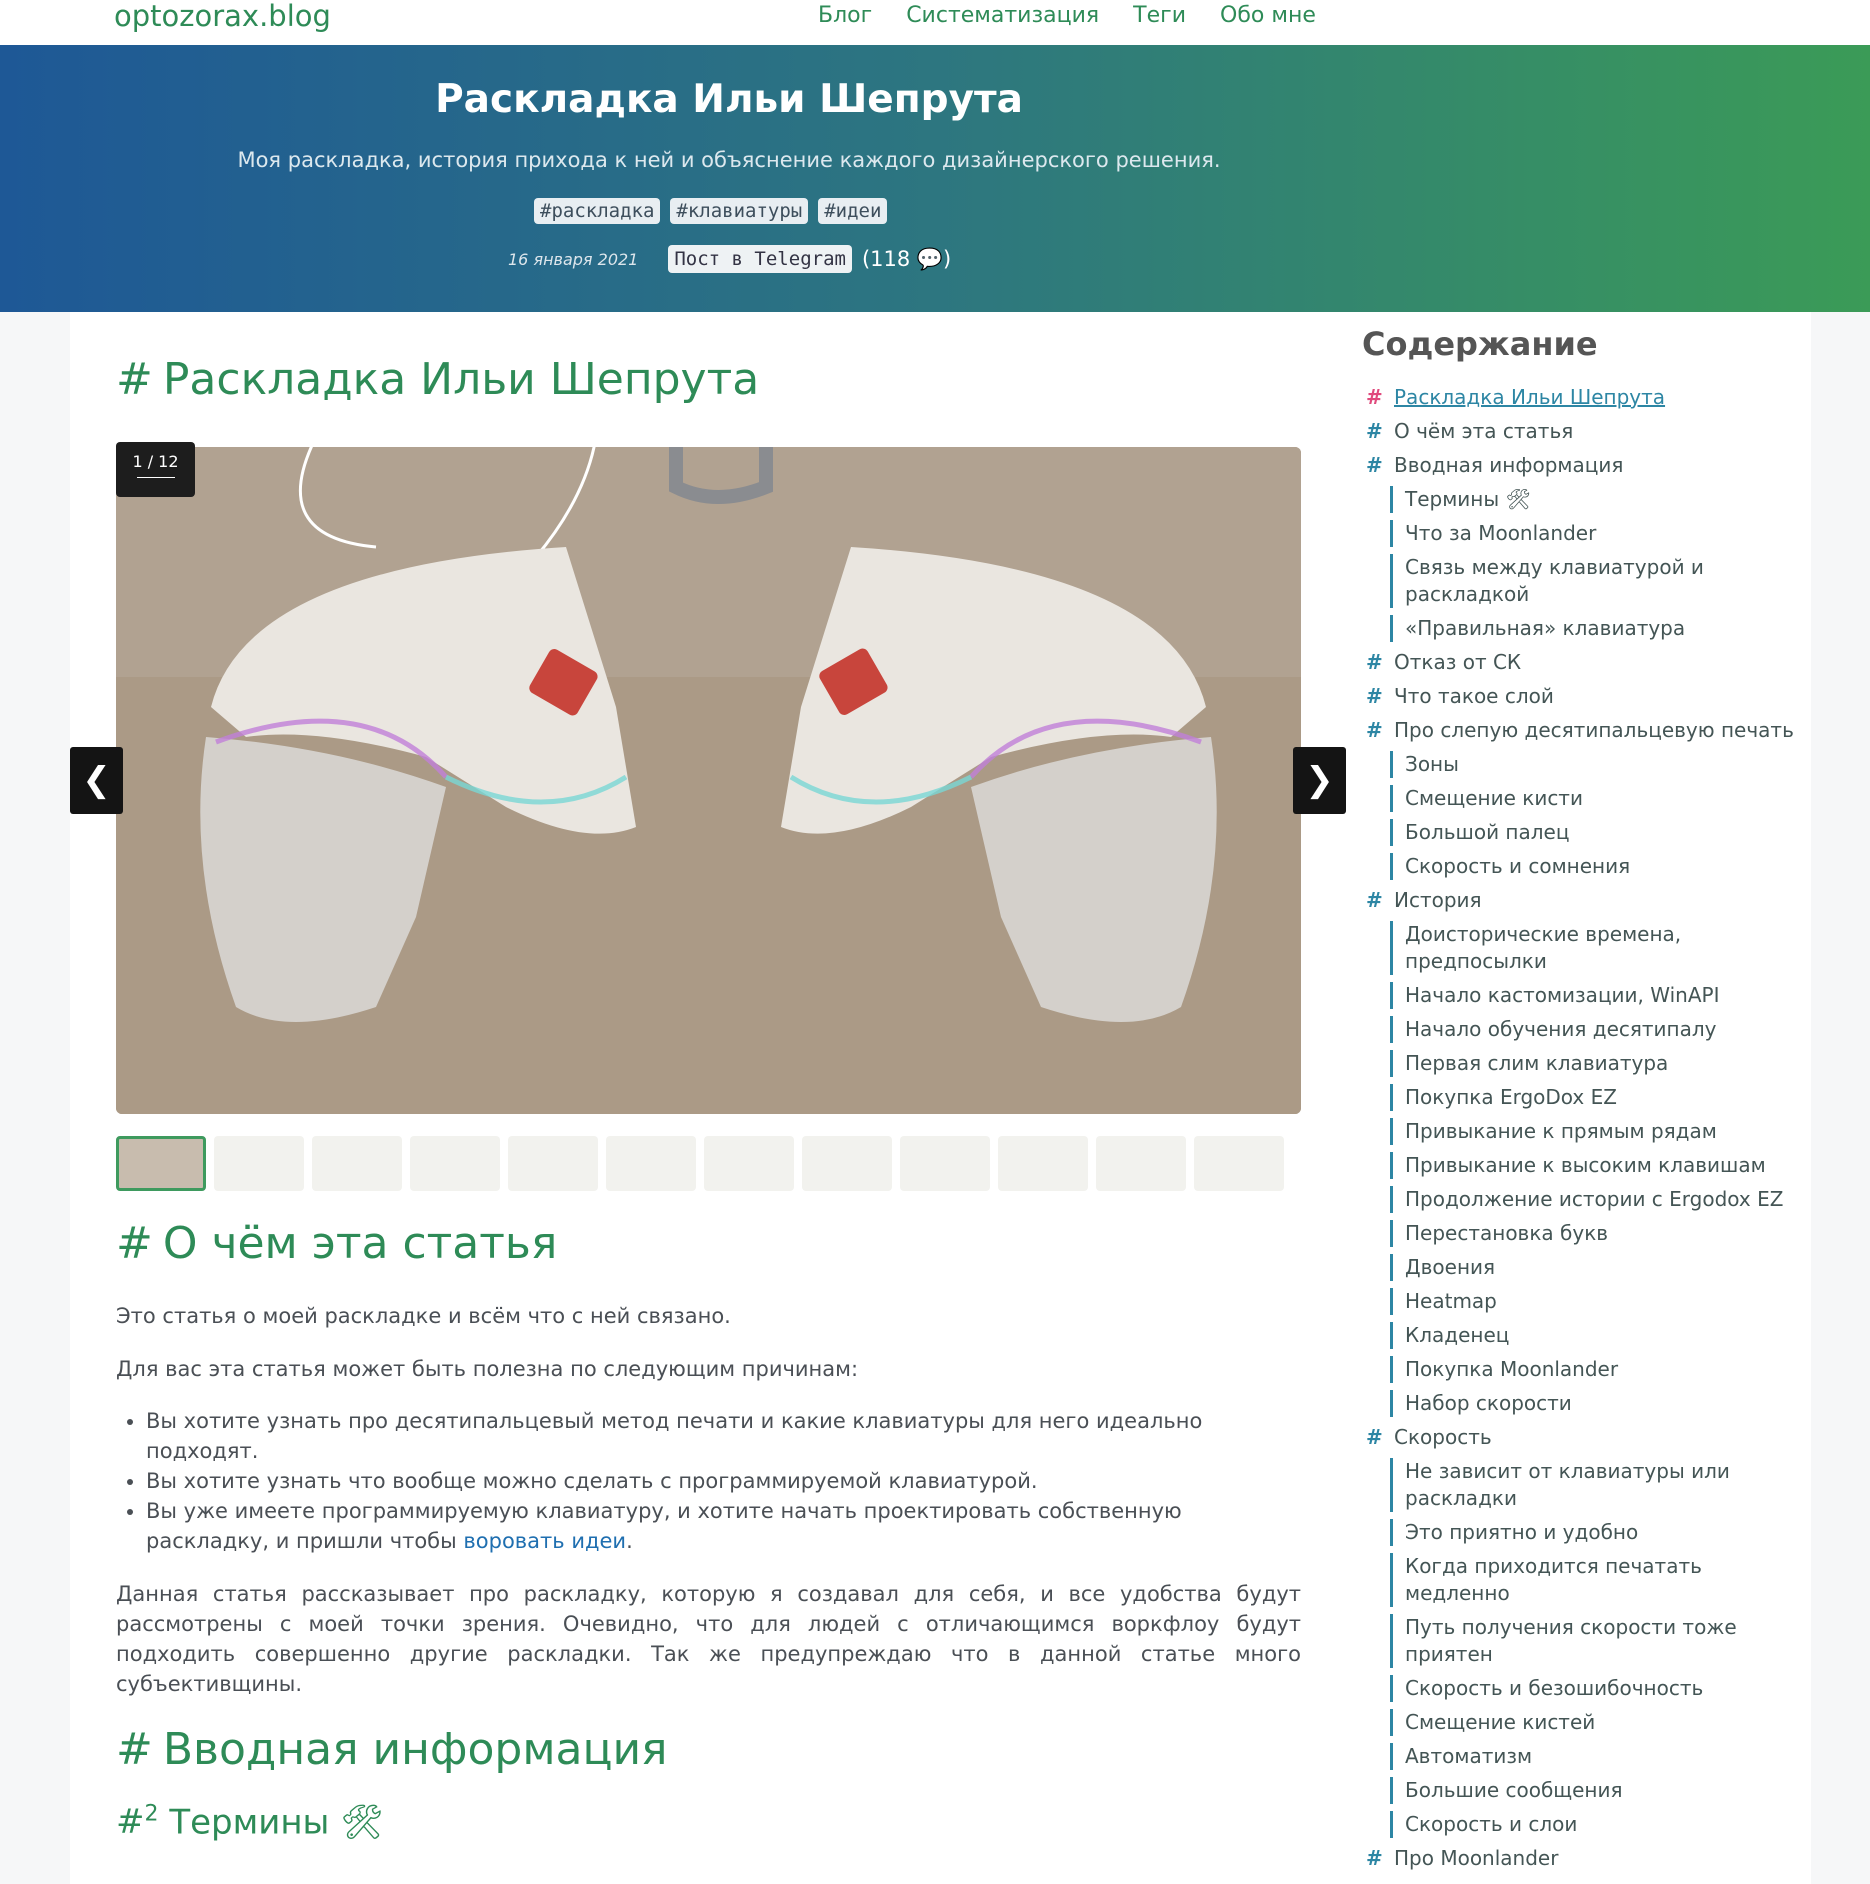 This screenshot has height=1884, width=1870. What do you see at coordinates (1586, 1756) in the screenshot?
I see `toc-item: Автоматизм` at bounding box center [1586, 1756].